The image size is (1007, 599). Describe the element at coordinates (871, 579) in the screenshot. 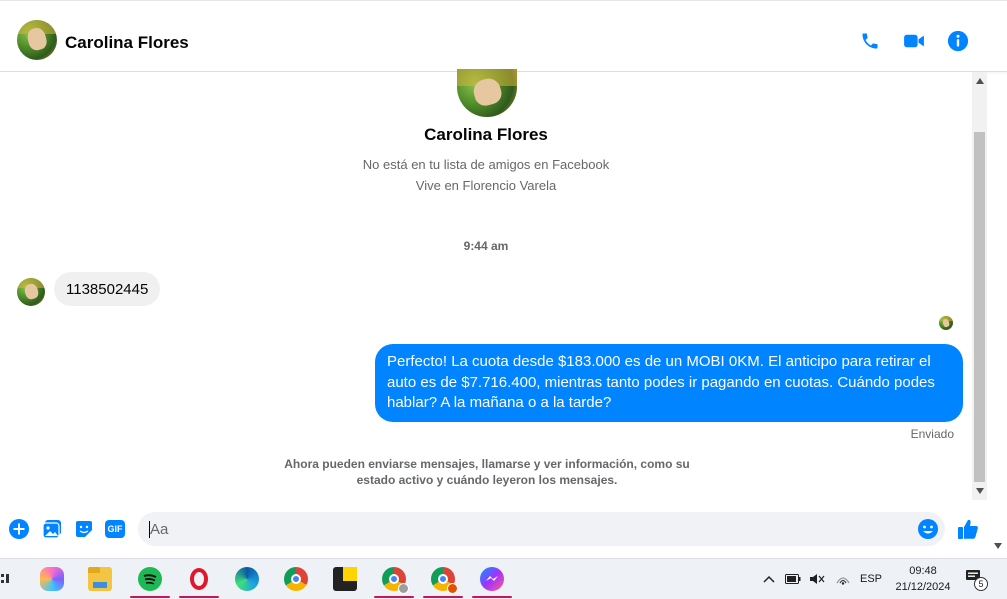

I see `input-language: ESP` at that location.